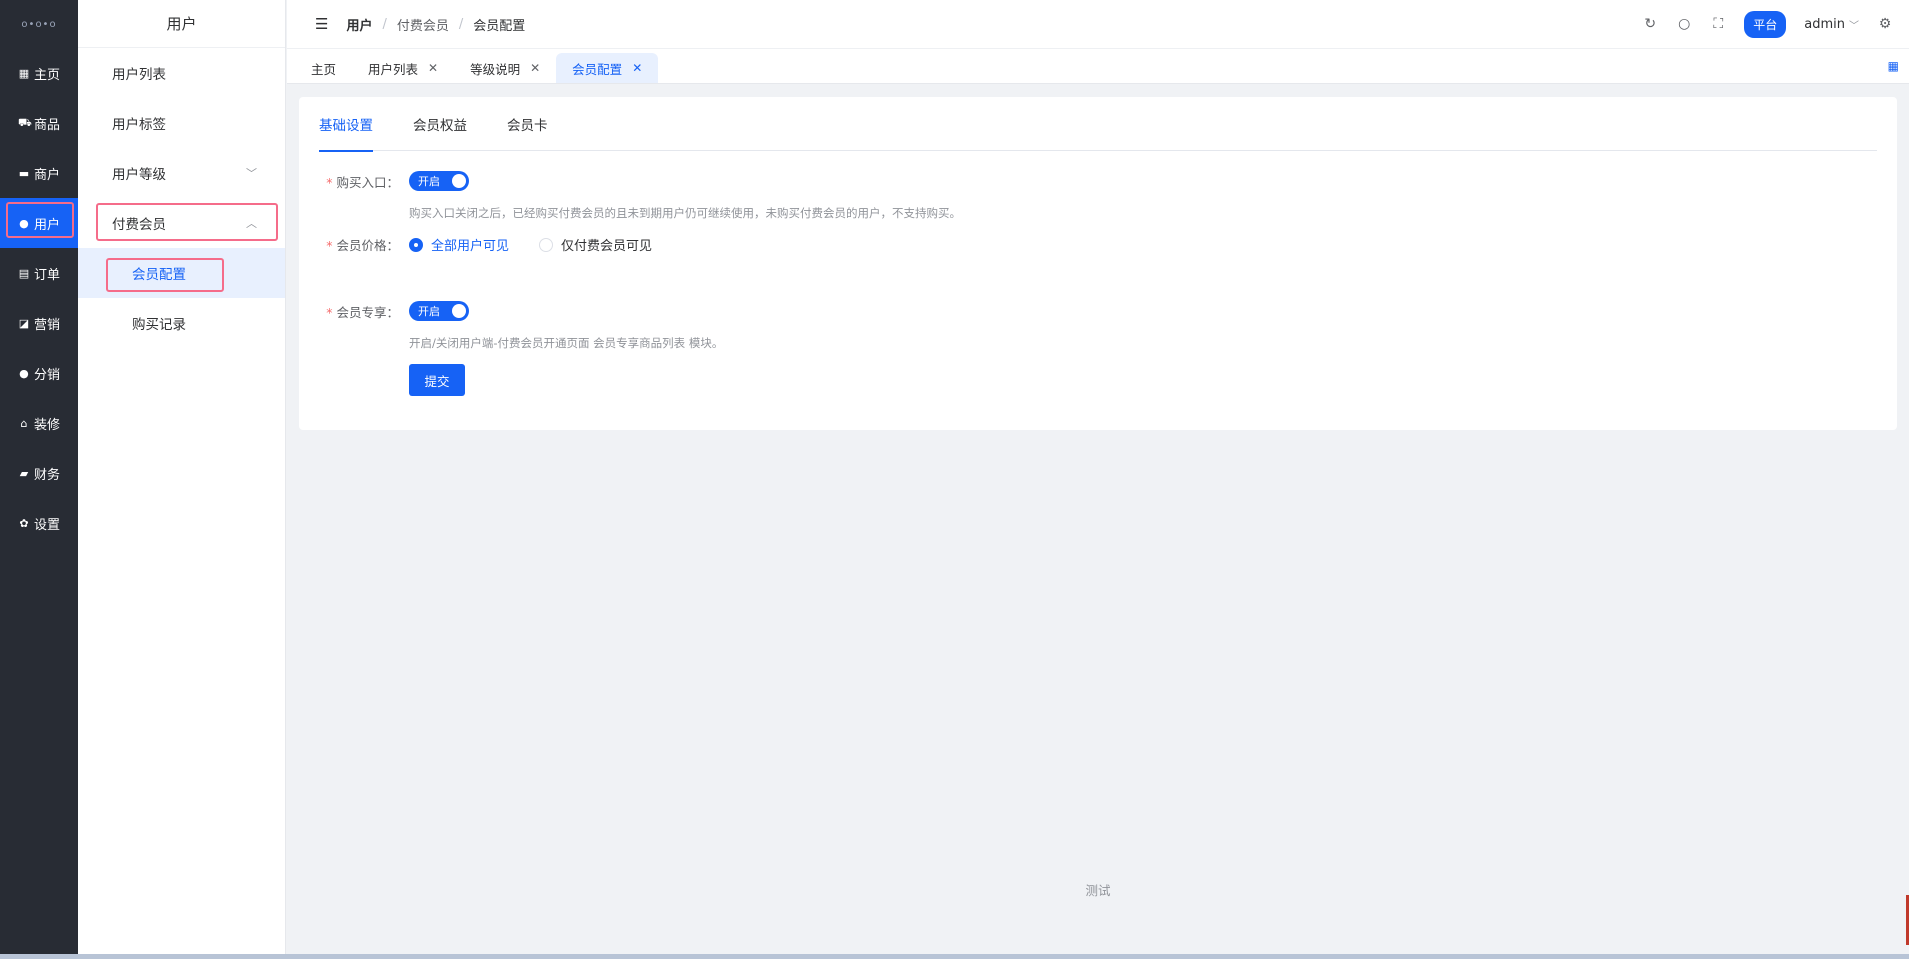 Image resolution: width=1909 pixels, height=959 pixels. I want to click on bottom-scrollbar, so click(954, 956).